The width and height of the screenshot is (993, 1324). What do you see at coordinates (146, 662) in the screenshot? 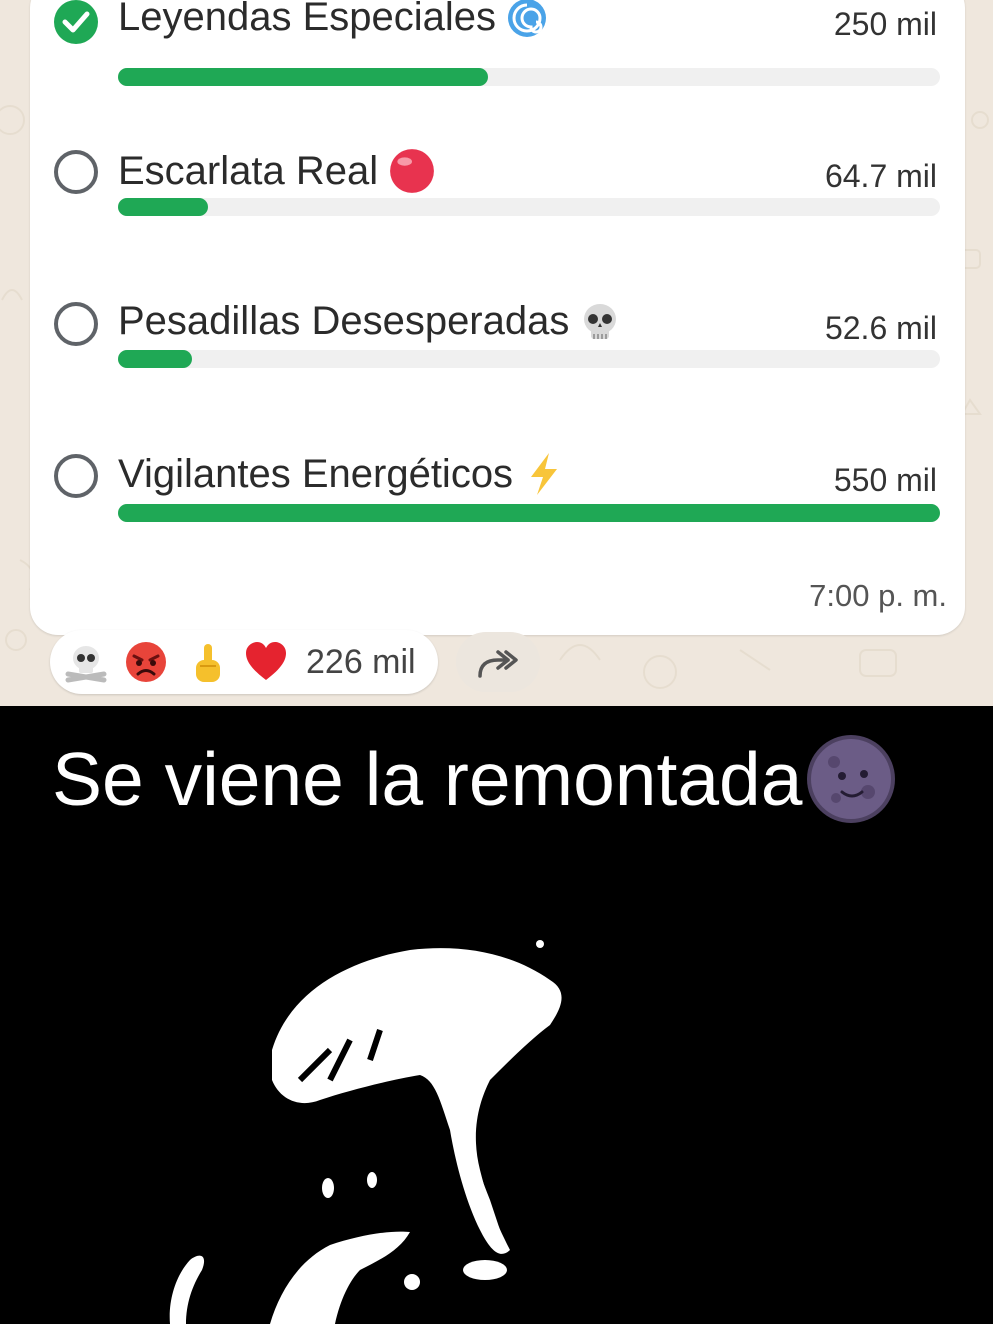
I see `angry-face-icon` at bounding box center [146, 662].